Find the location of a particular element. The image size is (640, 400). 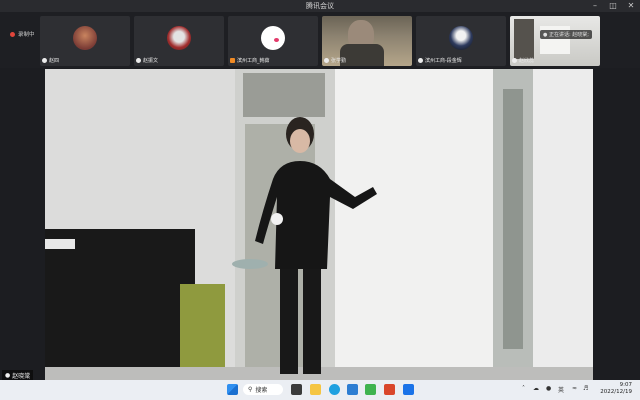

close-button: ✕ is located at coordinates (631, 6).